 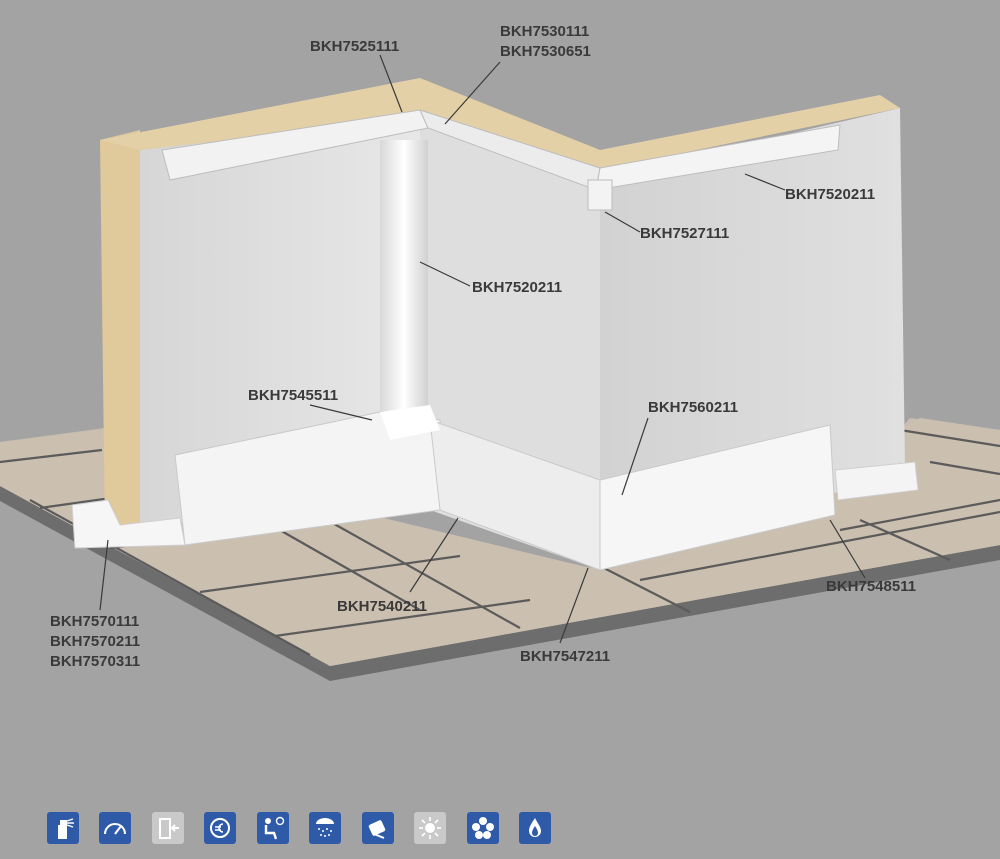 What do you see at coordinates (545, 51) in the screenshot?
I see `part-code: BKH7530651` at bounding box center [545, 51].